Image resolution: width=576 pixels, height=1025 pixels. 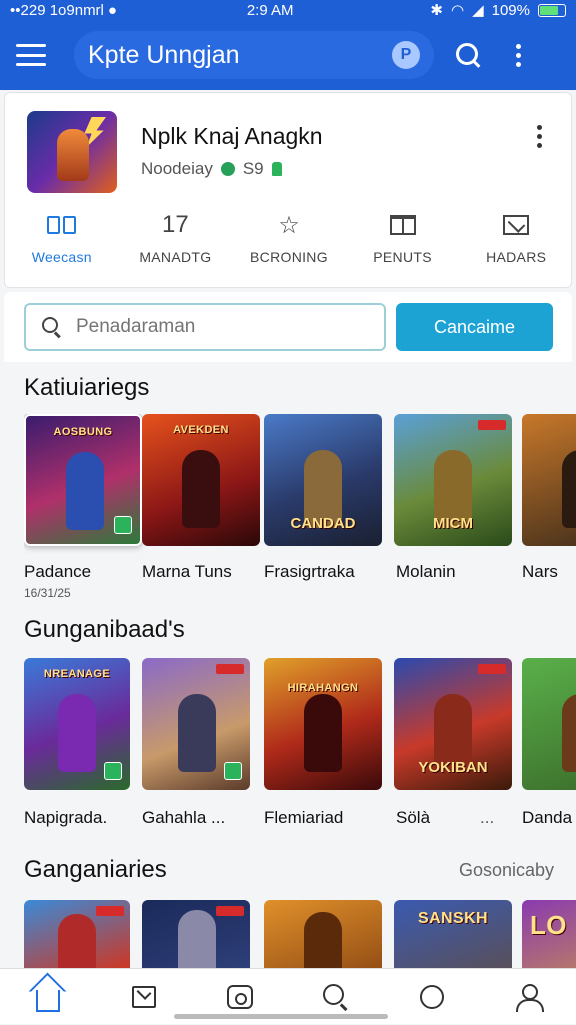 I want to click on play-badge-icon, so click(x=123, y=525).